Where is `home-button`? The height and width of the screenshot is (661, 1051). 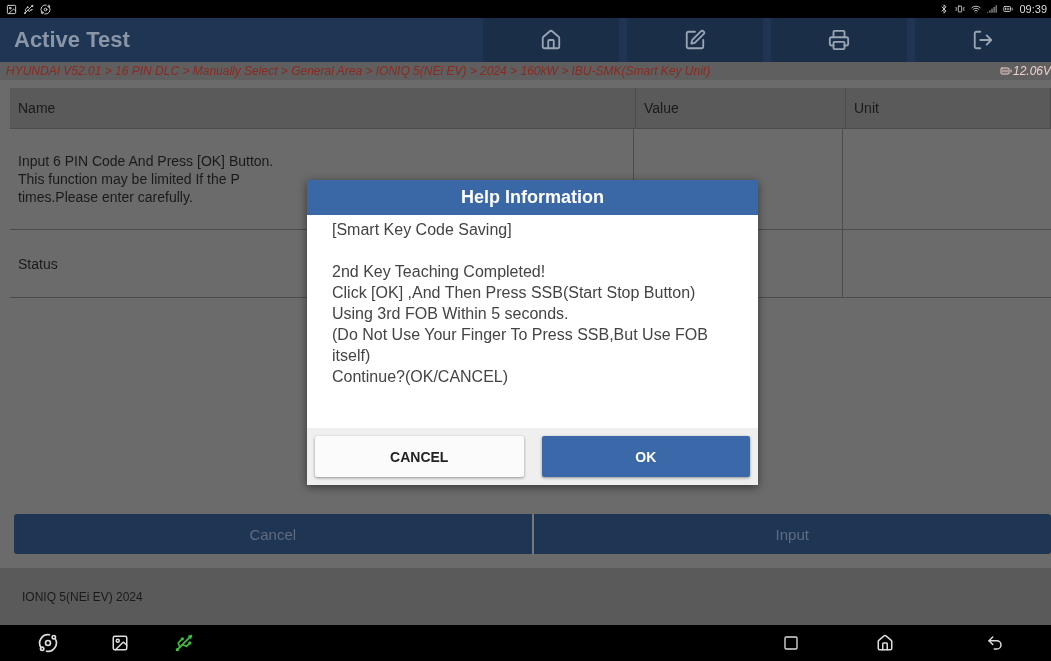
home-button is located at coordinates (551, 40).